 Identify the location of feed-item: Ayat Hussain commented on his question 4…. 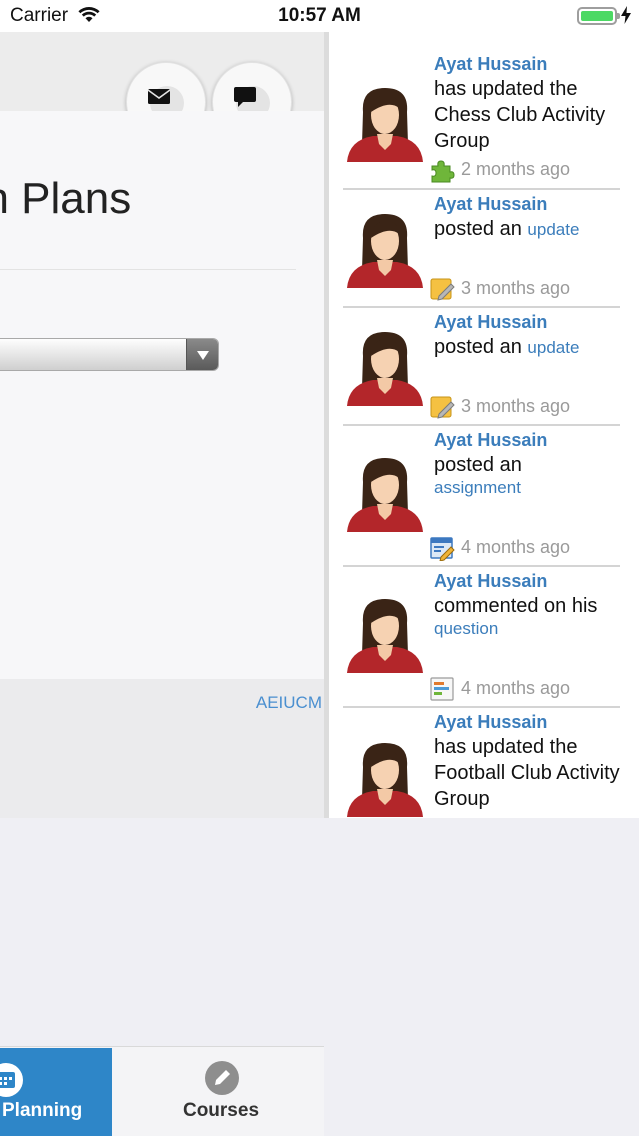
(484, 637).